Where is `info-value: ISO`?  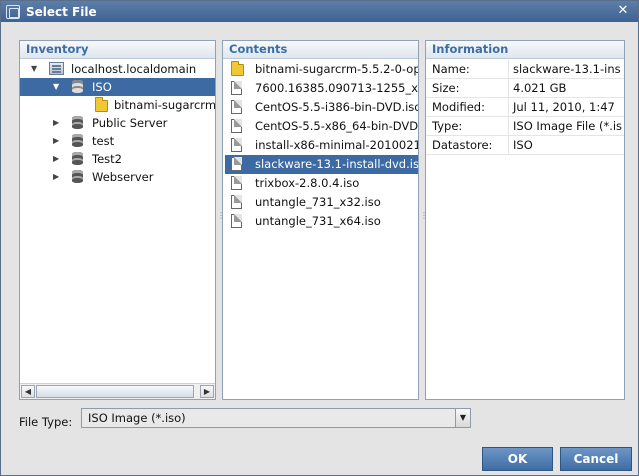 info-value: ISO is located at coordinates (523, 145).